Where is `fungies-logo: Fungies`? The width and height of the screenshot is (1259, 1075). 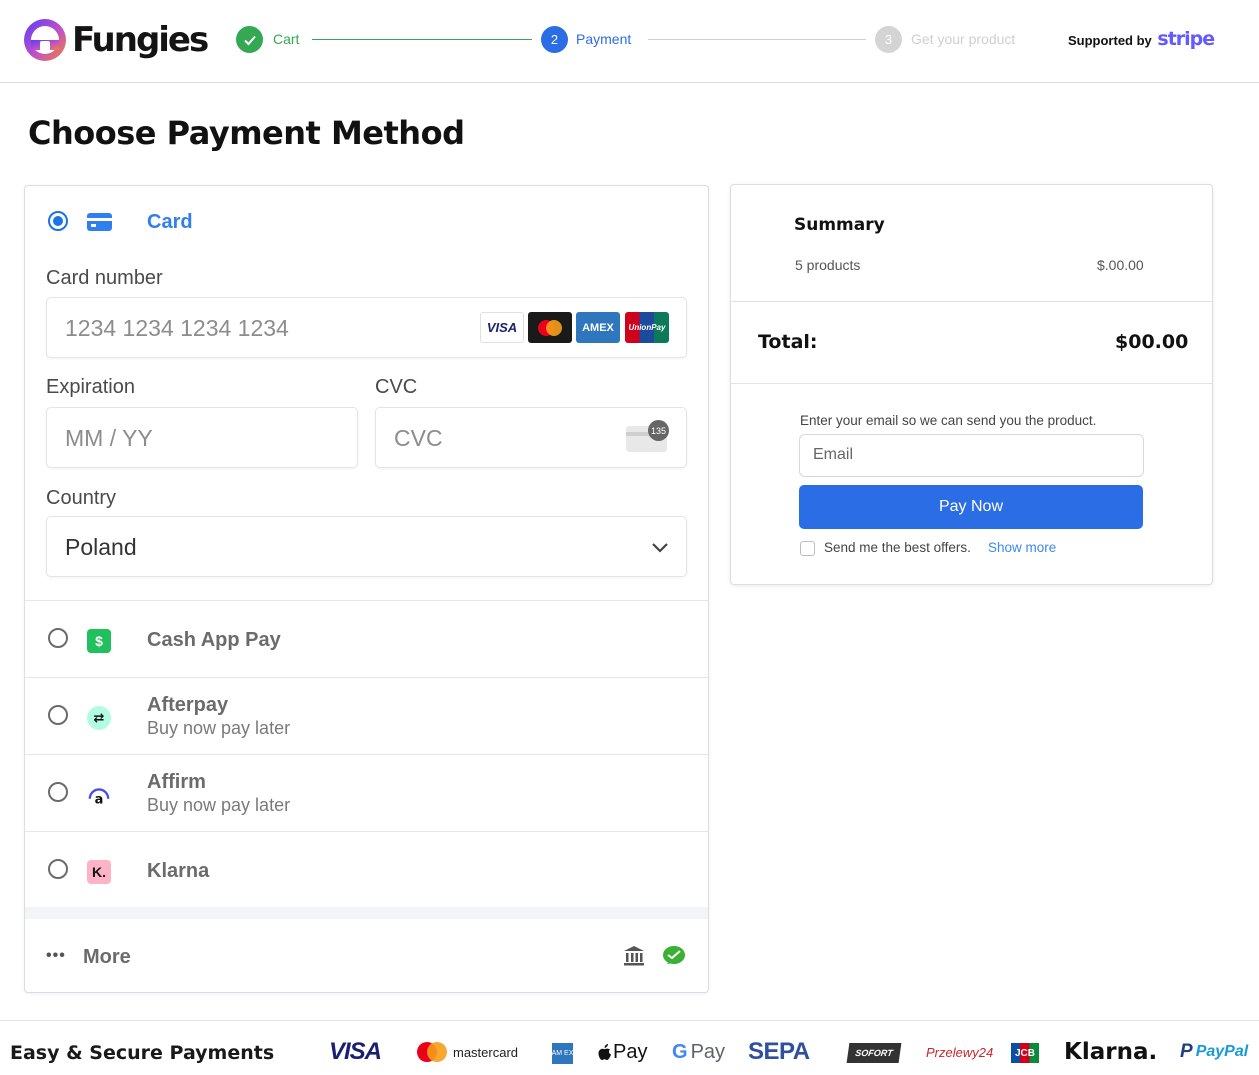 fungies-logo: Fungies is located at coordinates (115, 40).